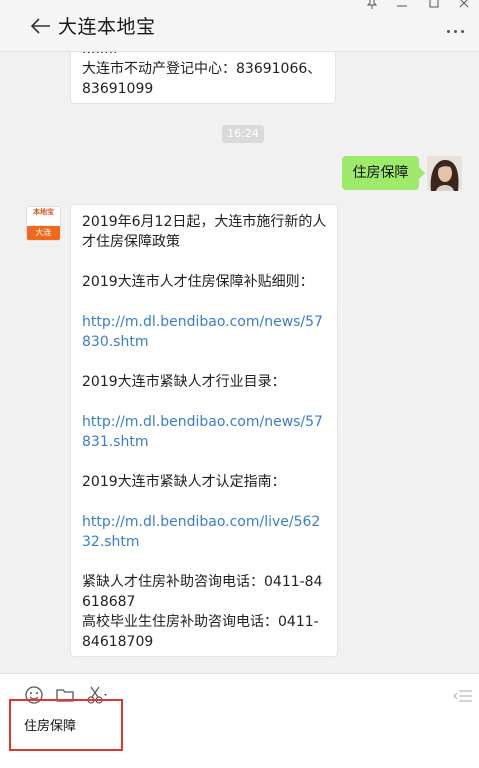  I want to click on article-phone-2: 高校毕业生住房补助咨询电话：0411-84618709, so click(200, 632).